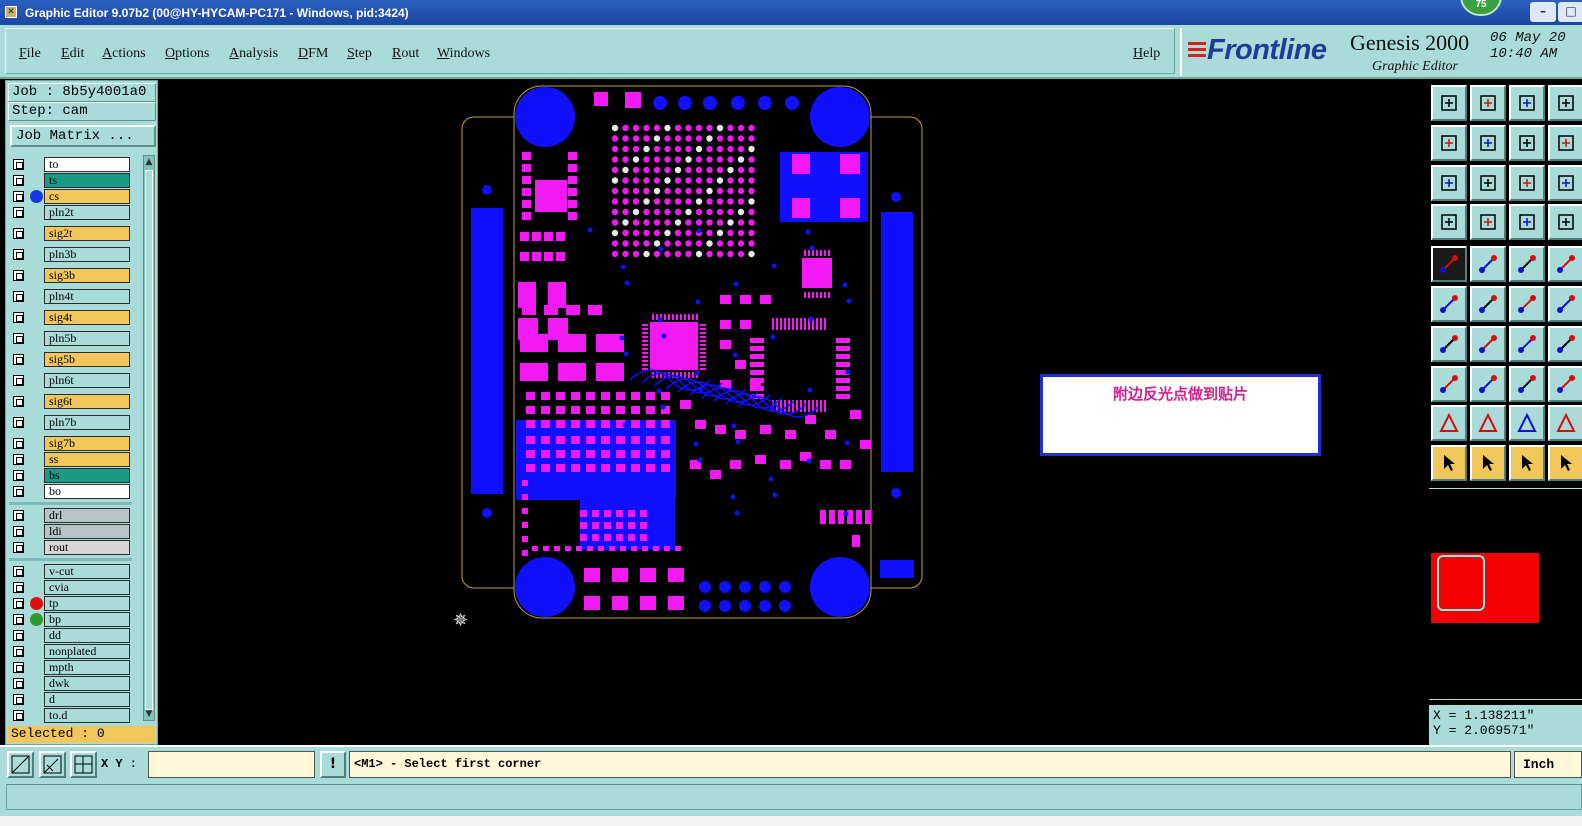  I want to click on menu-rout: Rout, so click(405, 54).